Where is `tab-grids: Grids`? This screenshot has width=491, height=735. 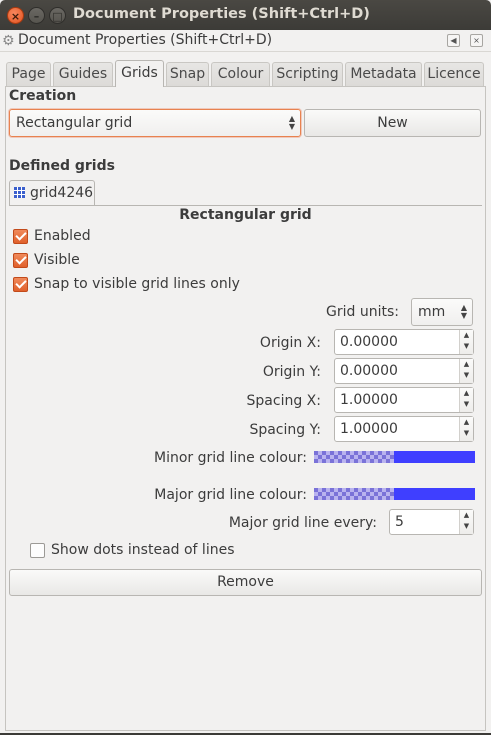 tab-grids: Grids is located at coordinates (139, 73).